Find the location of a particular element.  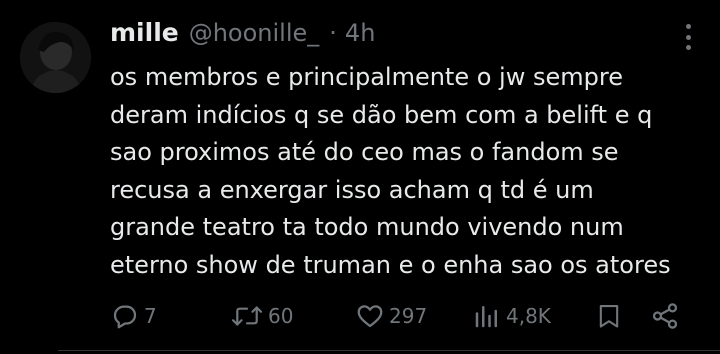

views-count: 4,8K is located at coordinates (528, 316).